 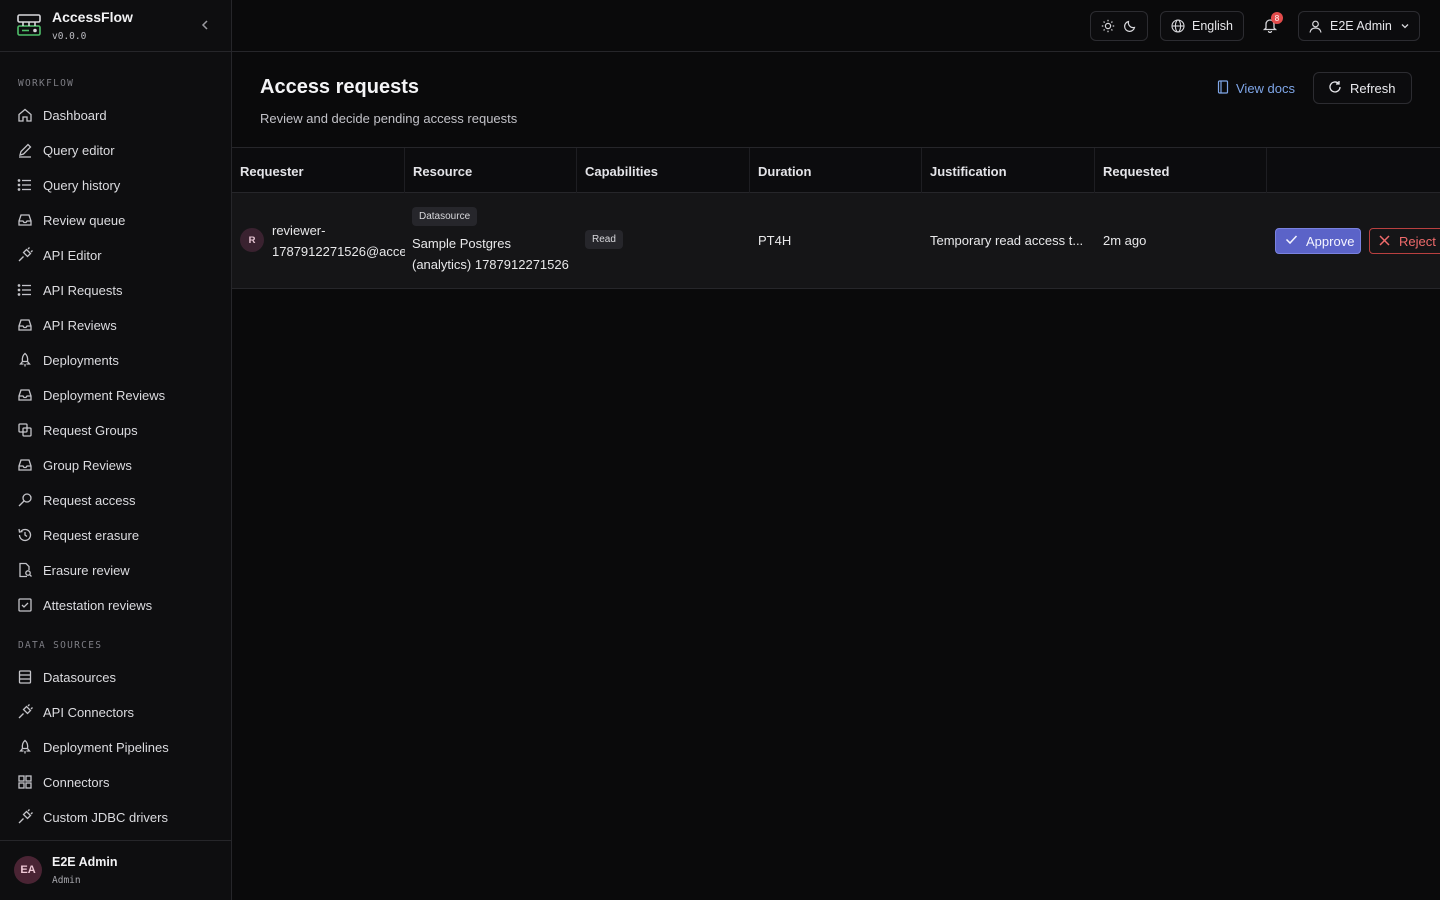 I want to click on pencil-icon, so click(x=25, y=150).